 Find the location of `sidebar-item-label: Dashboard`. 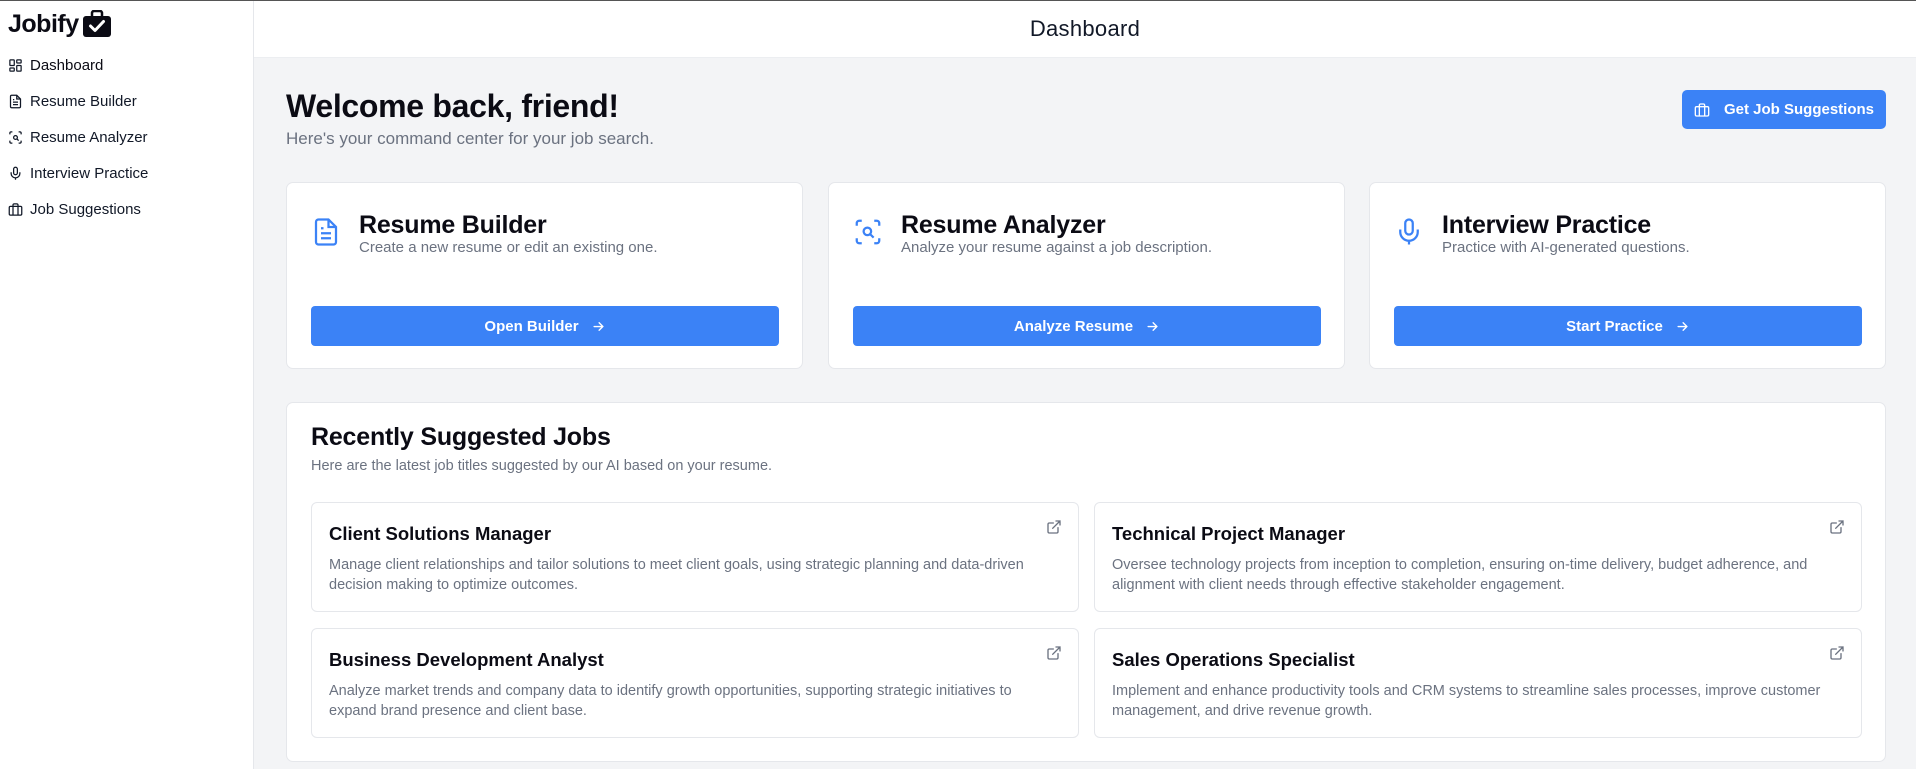

sidebar-item-label: Dashboard is located at coordinates (67, 65).